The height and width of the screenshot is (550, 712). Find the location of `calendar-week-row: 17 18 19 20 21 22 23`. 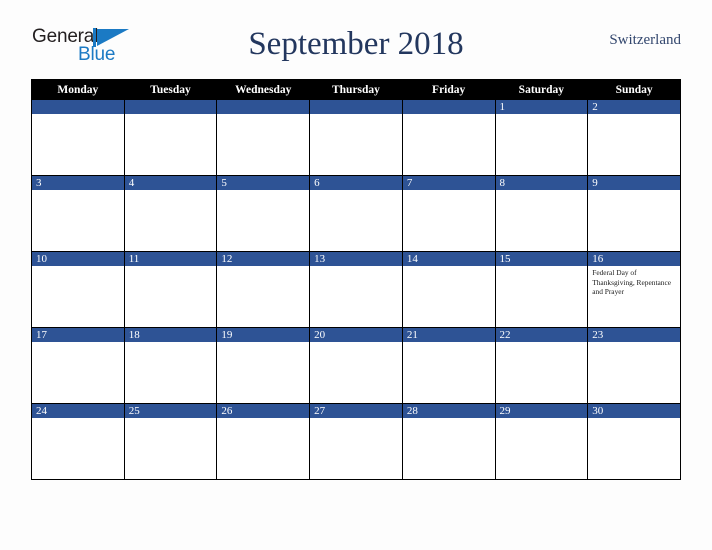

calendar-week-row: 17 18 19 20 21 22 23 is located at coordinates (356, 365).